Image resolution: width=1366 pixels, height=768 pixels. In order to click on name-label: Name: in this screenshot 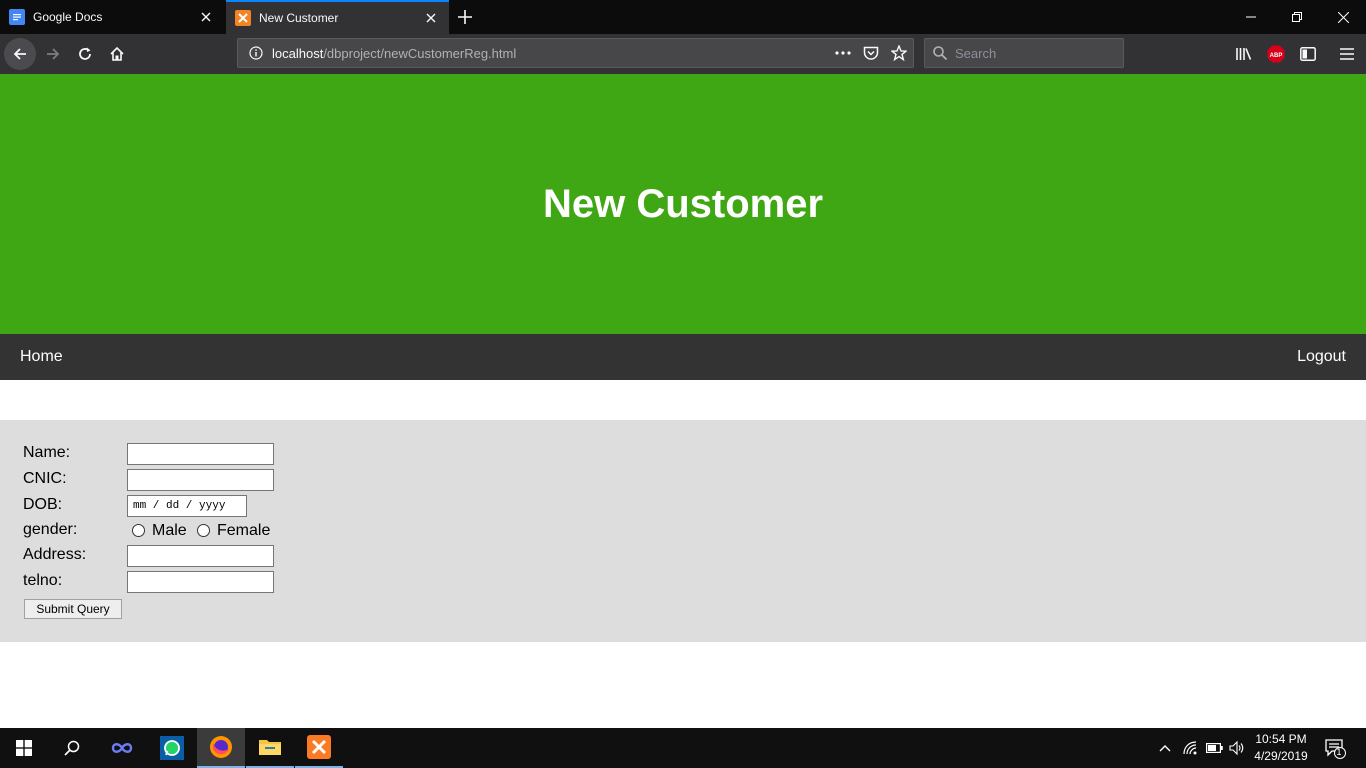, I will do `click(47, 452)`.